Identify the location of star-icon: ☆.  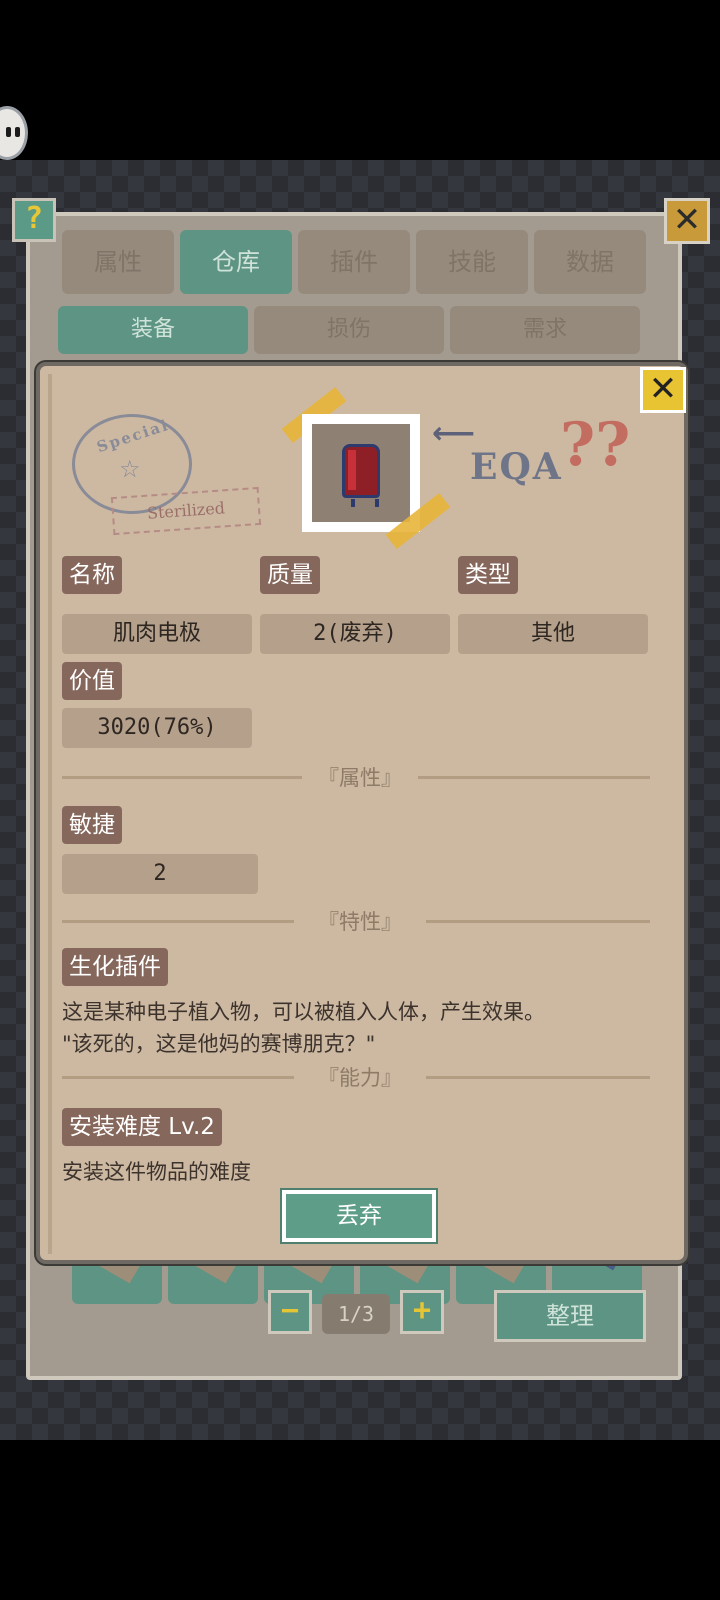
(130, 469).